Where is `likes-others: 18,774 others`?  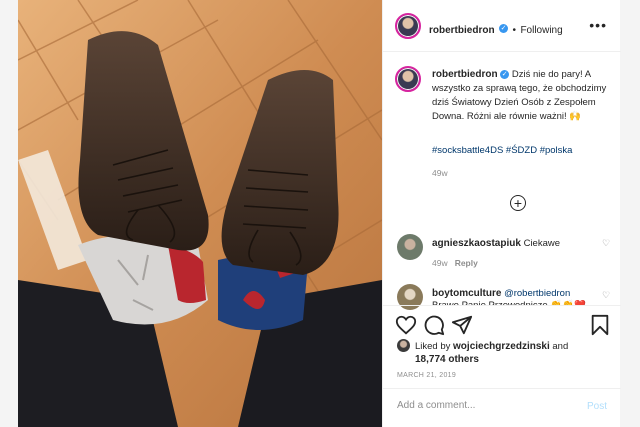 likes-others: 18,774 others is located at coordinates (447, 359).